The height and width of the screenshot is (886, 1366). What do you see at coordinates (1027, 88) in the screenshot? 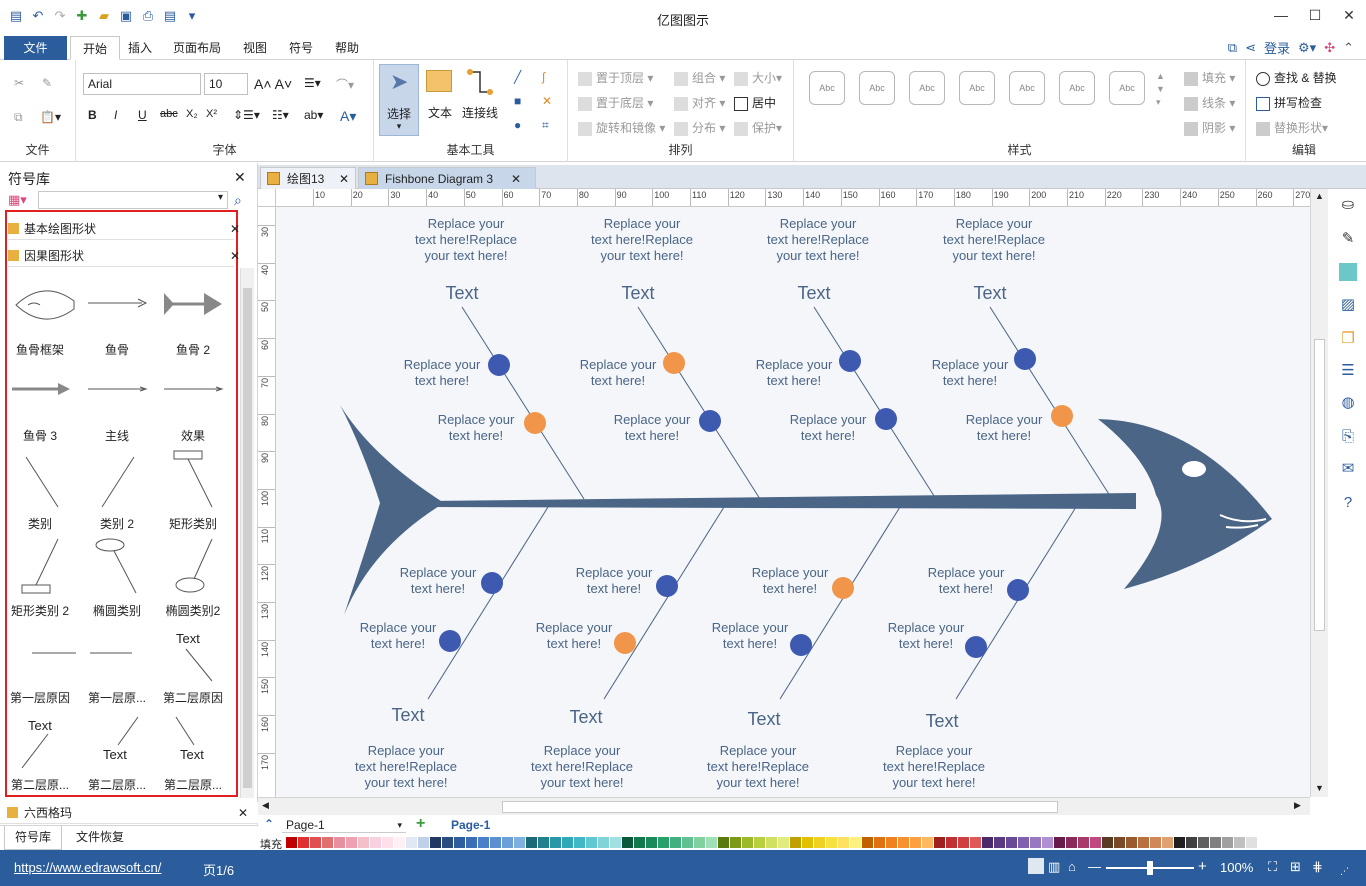
I see `style-preset-5: Abc` at bounding box center [1027, 88].